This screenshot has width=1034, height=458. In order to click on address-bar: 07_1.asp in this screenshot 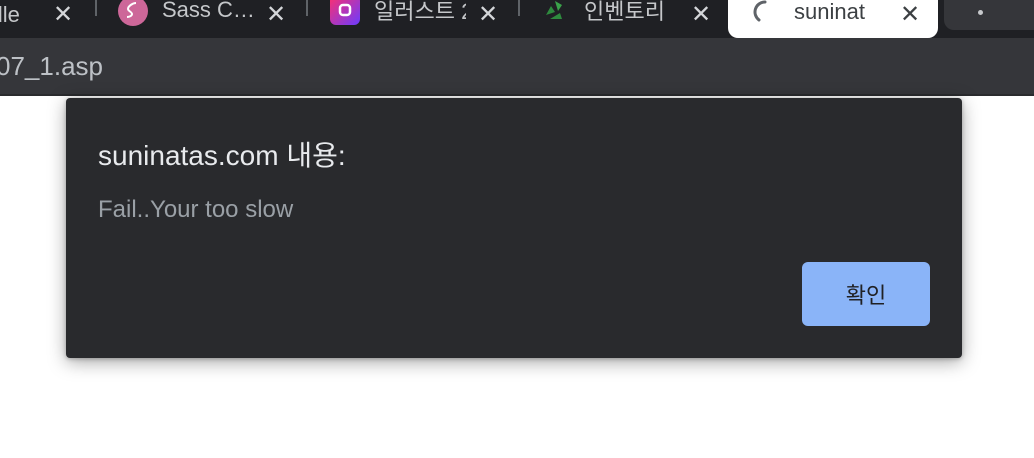, I will do `click(517, 66)`.